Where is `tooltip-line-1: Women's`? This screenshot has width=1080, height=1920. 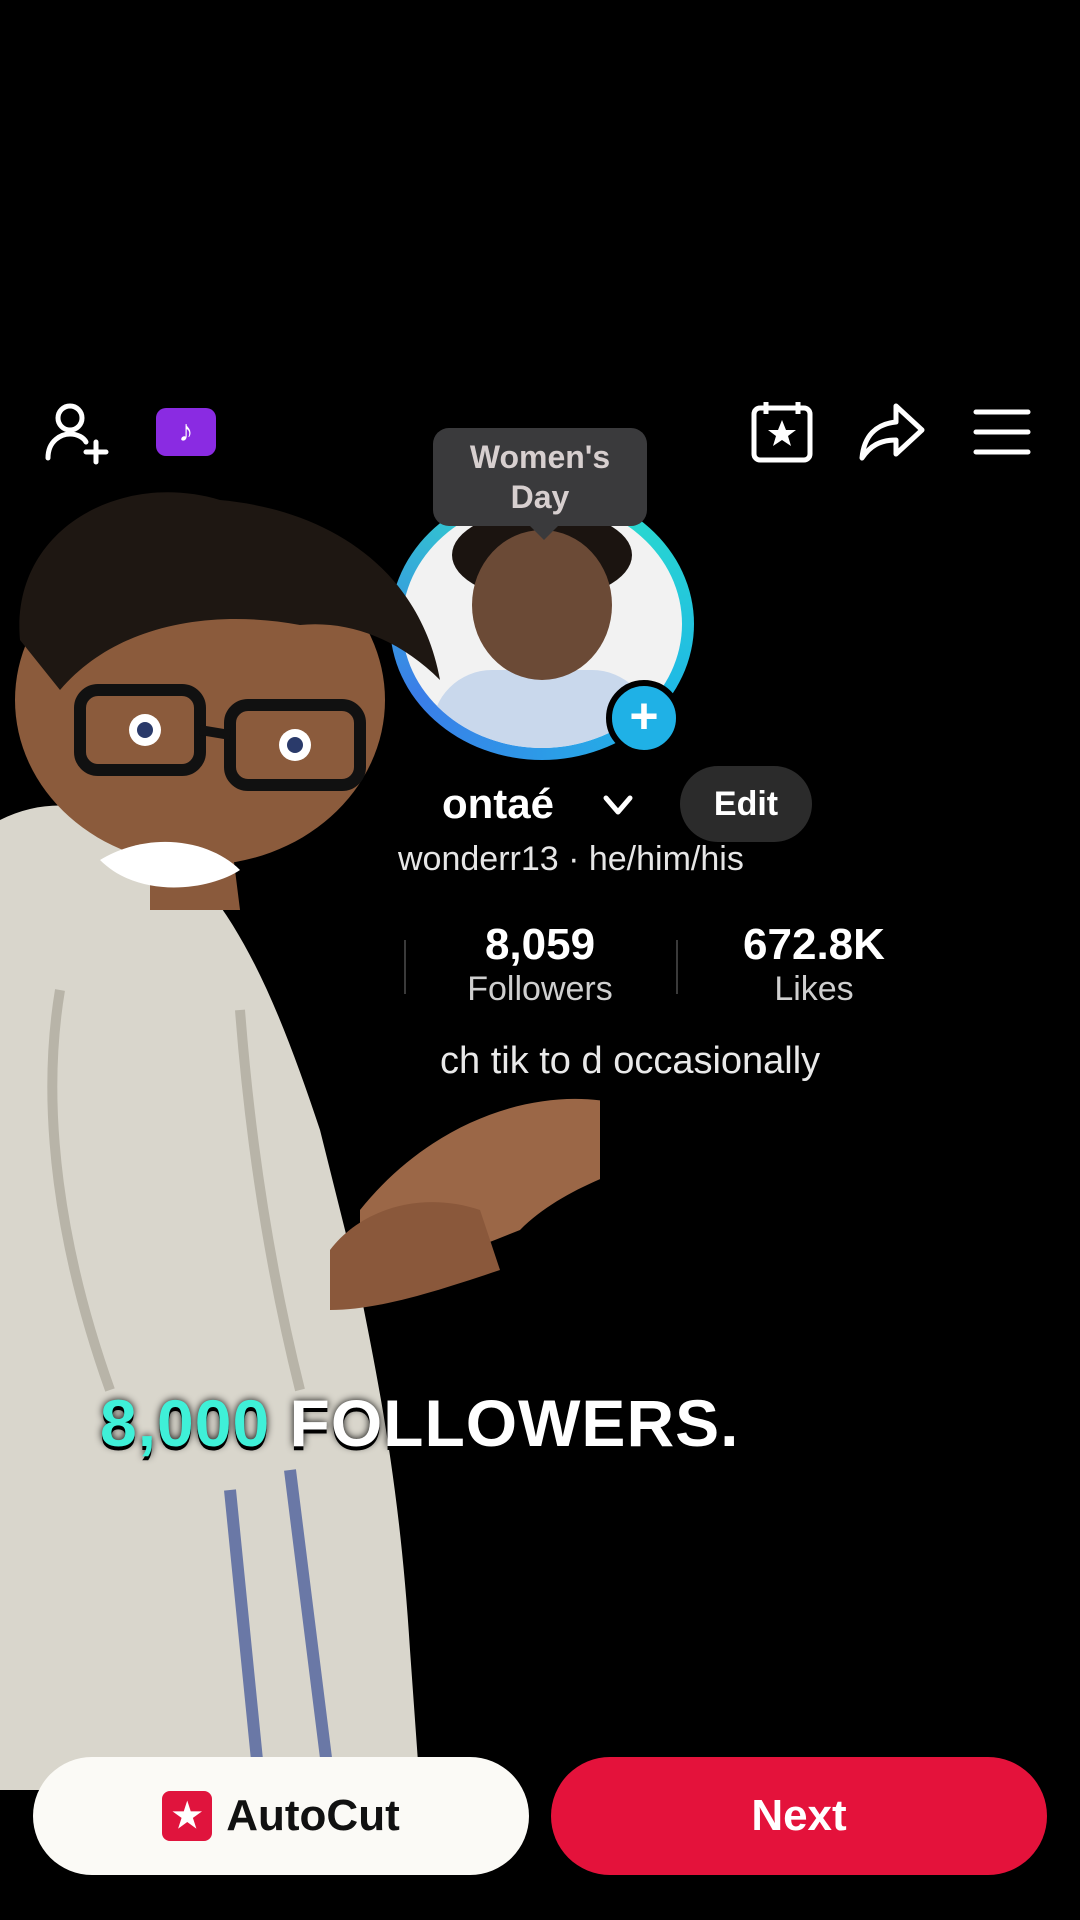 tooltip-line-1: Women's is located at coordinates (540, 457).